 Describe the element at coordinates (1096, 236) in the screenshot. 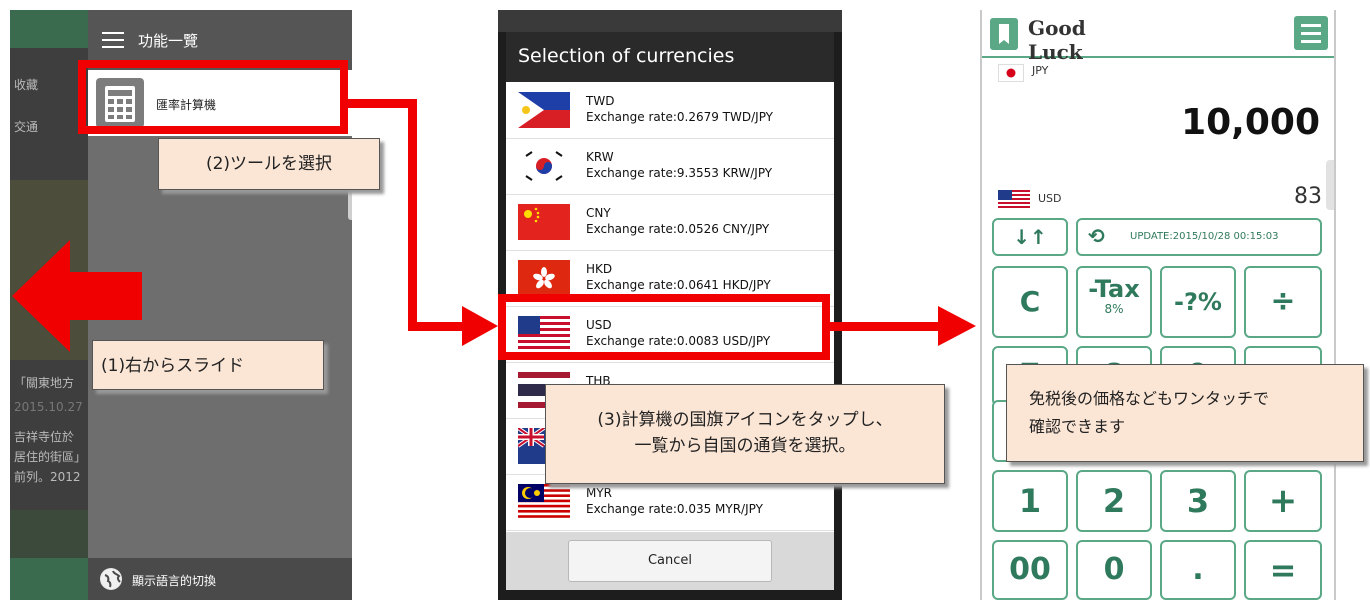

I see `refresh-icon: ⟲` at that location.